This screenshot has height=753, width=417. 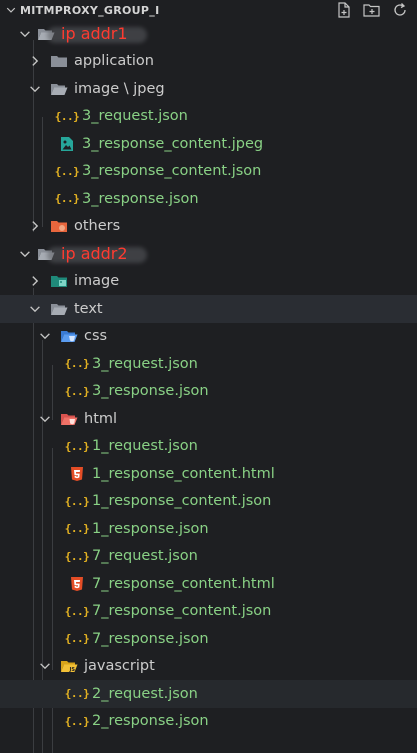 What do you see at coordinates (208, 337) in the screenshot?
I see `tree-folder-css: css` at bounding box center [208, 337].